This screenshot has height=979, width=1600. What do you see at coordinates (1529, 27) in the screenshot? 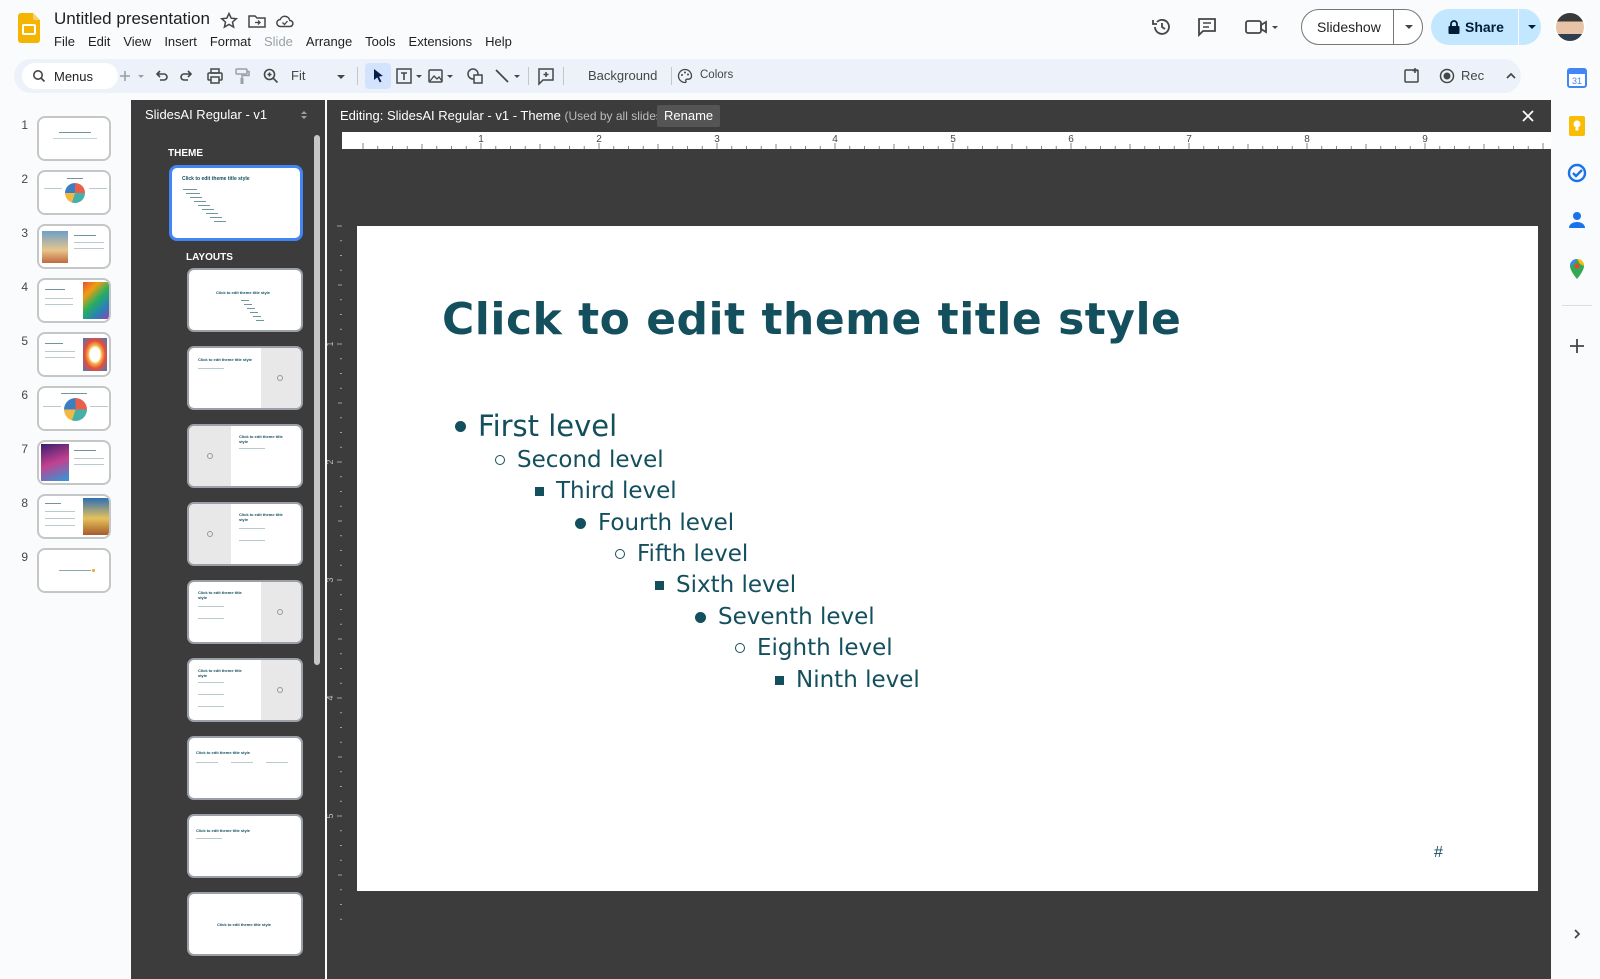
I see `share-dropdown-icon` at bounding box center [1529, 27].